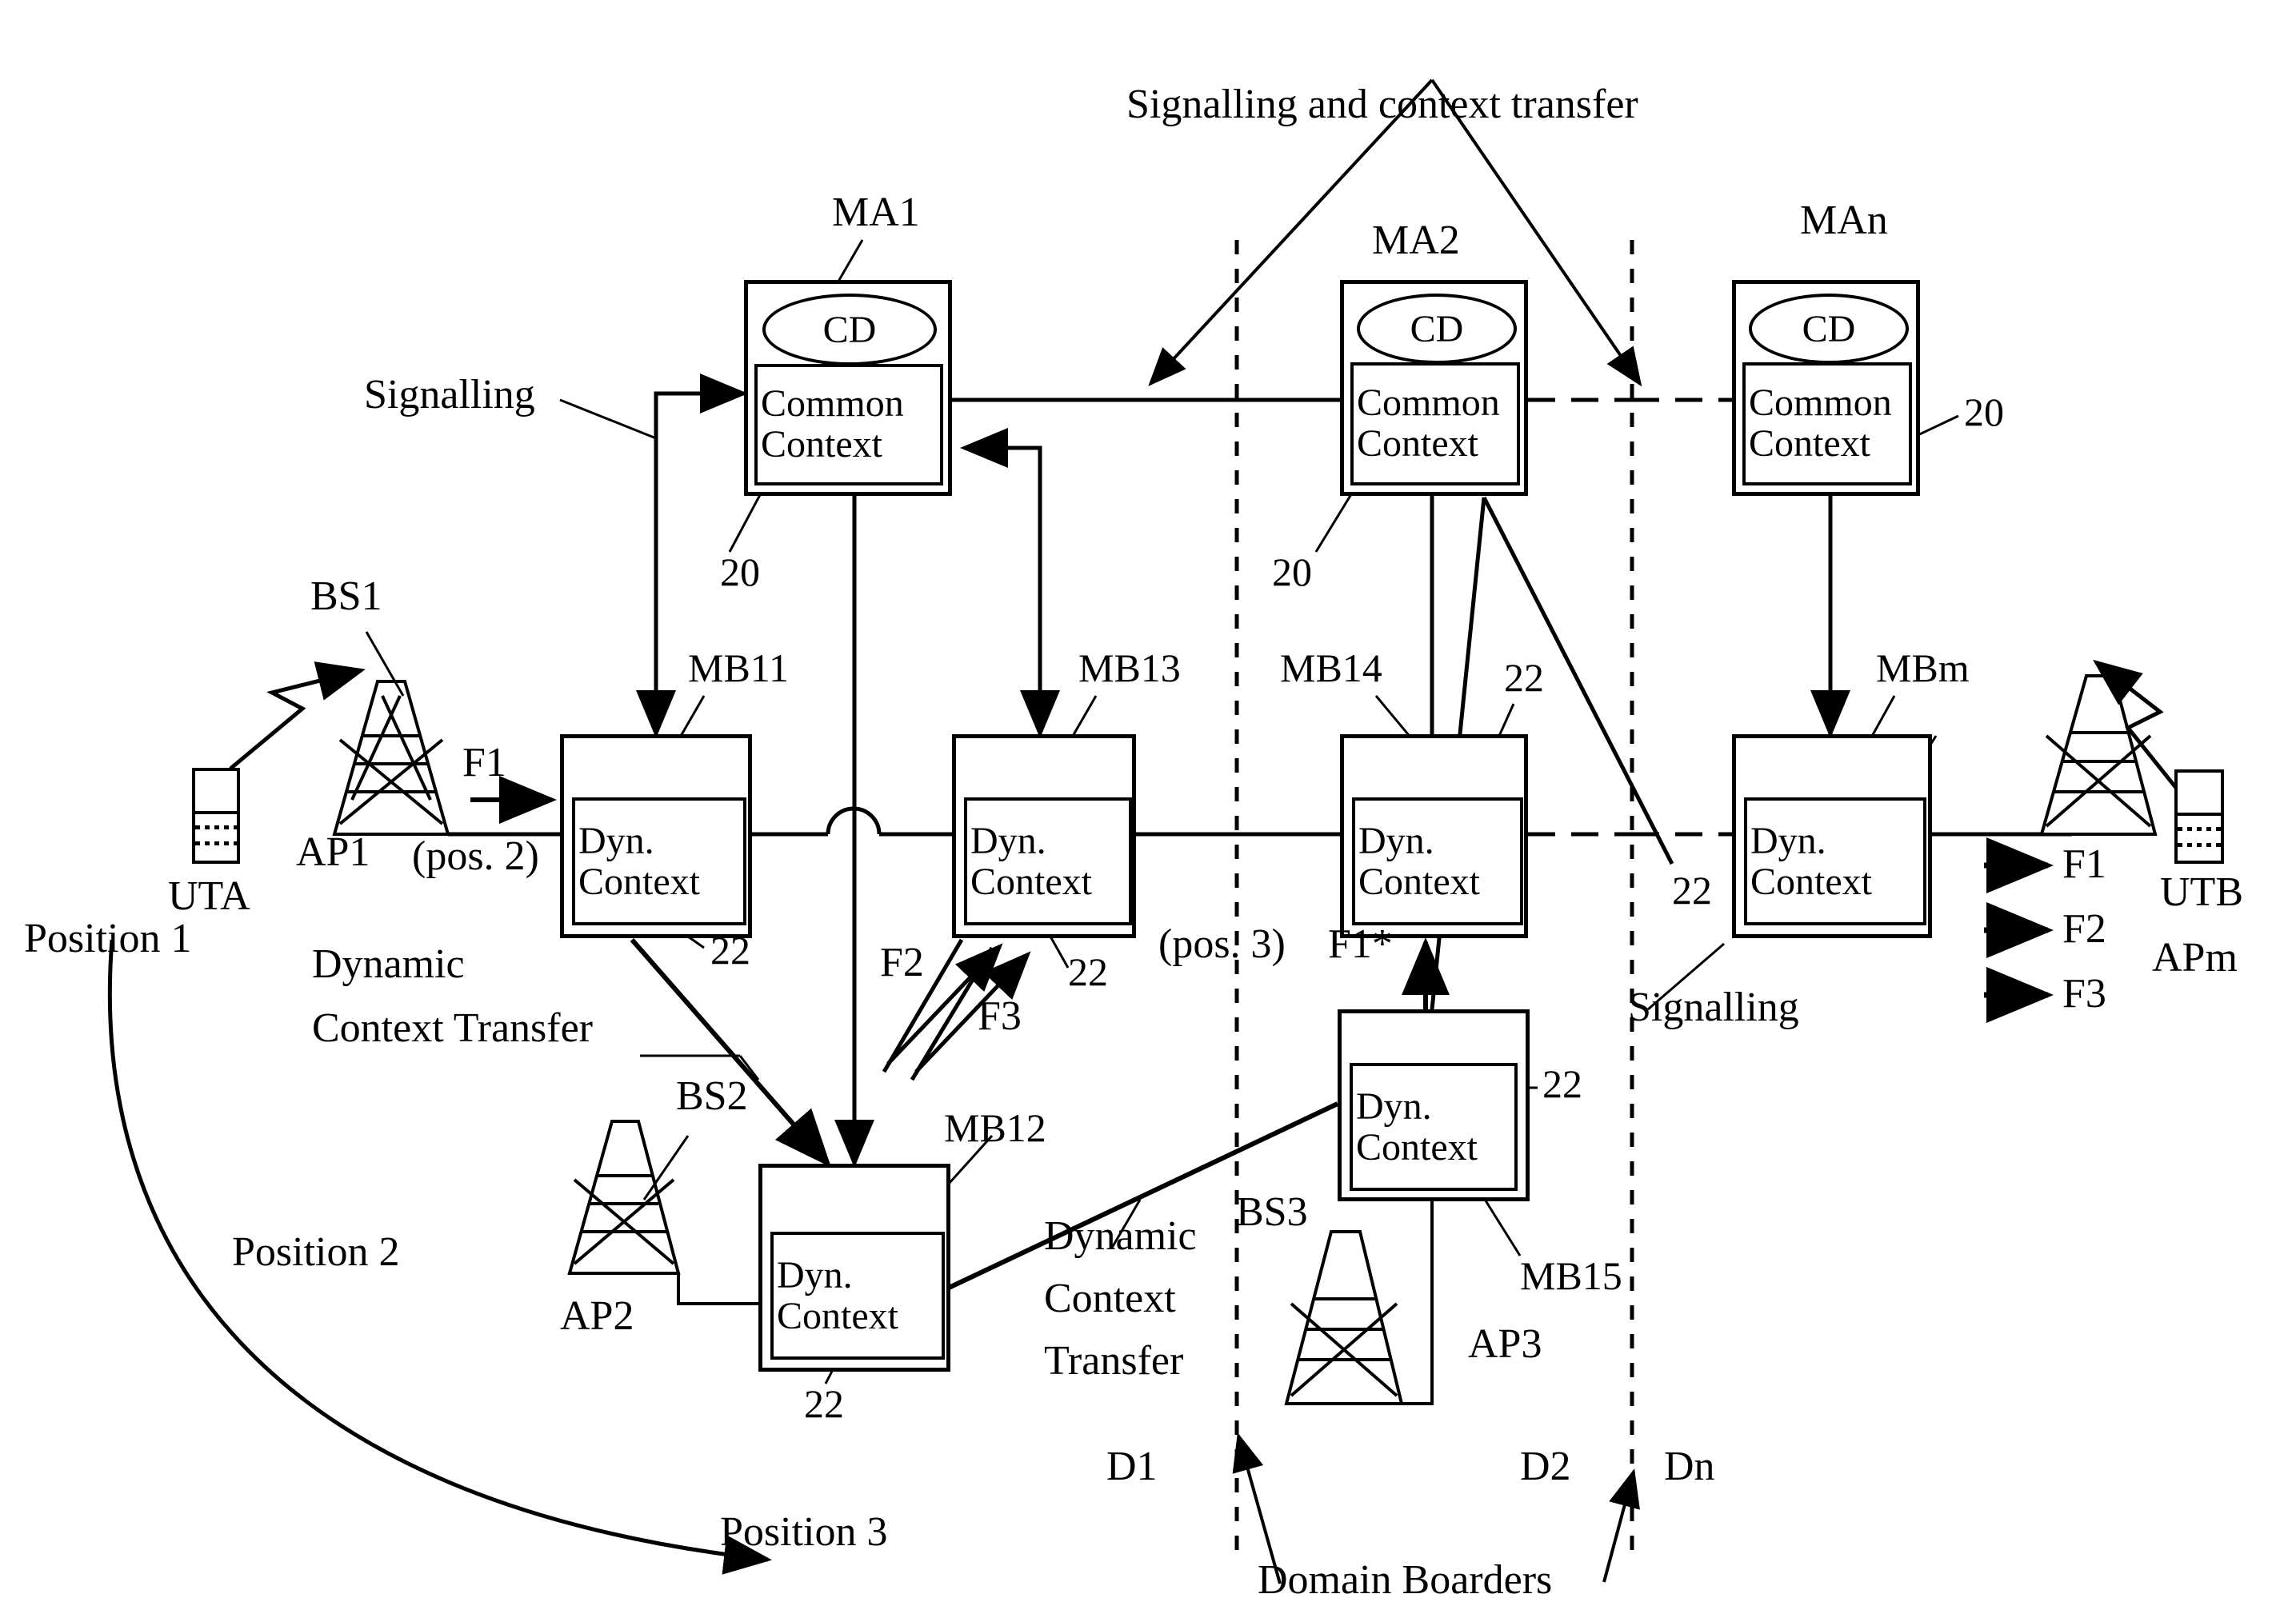  What do you see at coordinates (995, 1127) in the screenshot?
I see `mb12-label: MB12` at bounding box center [995, 1127].